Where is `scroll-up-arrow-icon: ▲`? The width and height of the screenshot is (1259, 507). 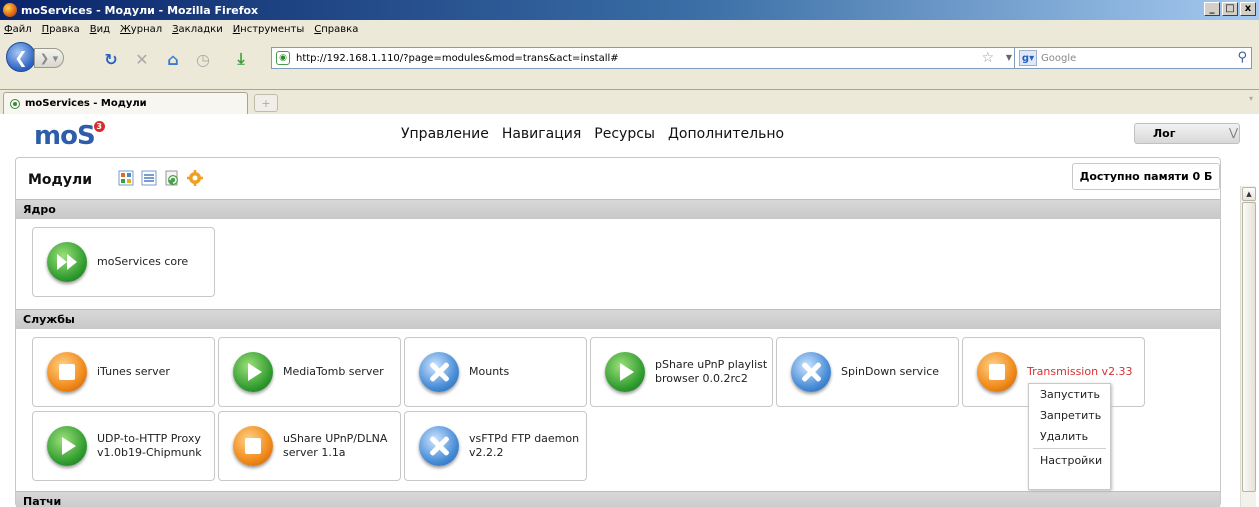
scroll-up-arrow-icon: ▲ is located at coordinates (1249, 194).